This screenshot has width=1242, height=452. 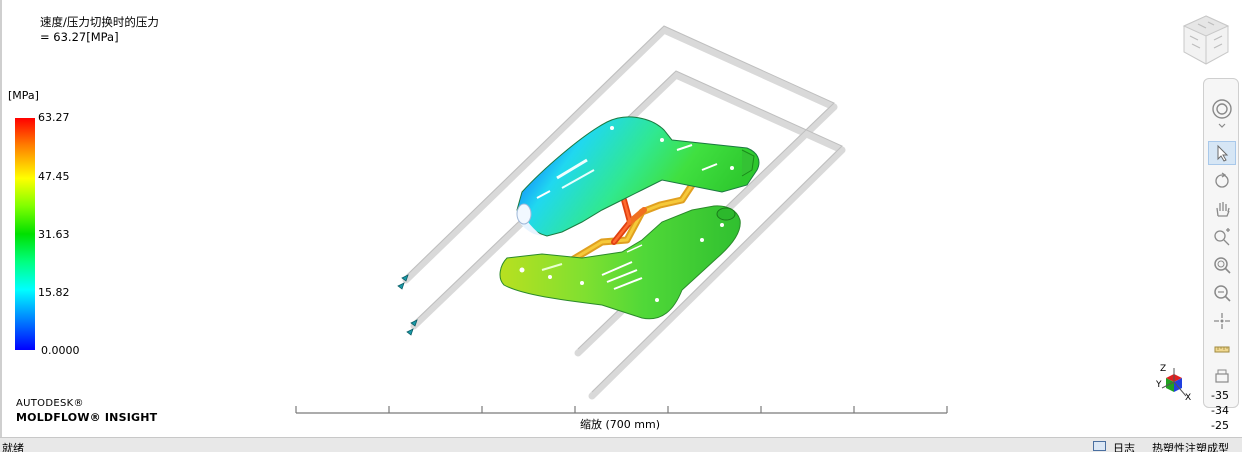 I want to click on select-arrow-icon, so click(x=1222, y=153).